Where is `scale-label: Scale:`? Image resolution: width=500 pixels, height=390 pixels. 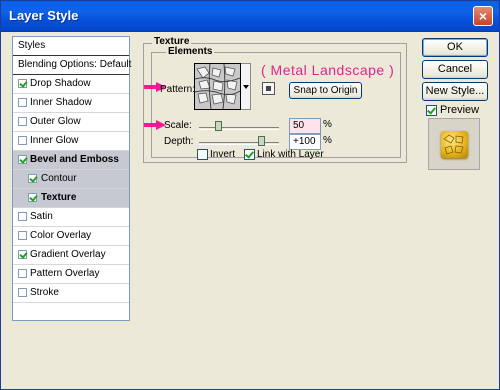 scale-label: Scale: is located at coordinates (178, 125).